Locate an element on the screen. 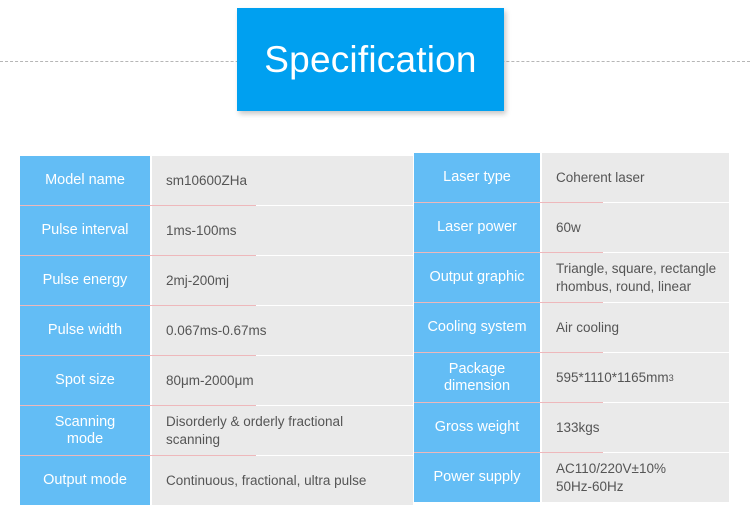 The height and width of the screenshot is (517, 750). table-row: Cooling system Air cooling is located at coordinates (571, 327).